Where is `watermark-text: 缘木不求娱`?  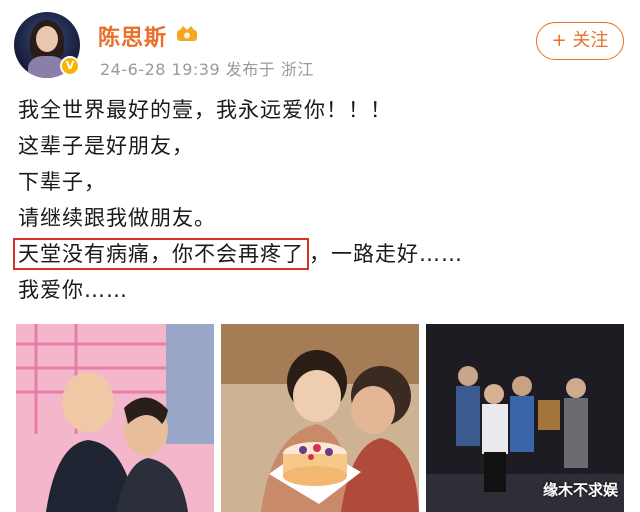 watermark-text: 缘木不求娱 is located at coordinates (580, 490).